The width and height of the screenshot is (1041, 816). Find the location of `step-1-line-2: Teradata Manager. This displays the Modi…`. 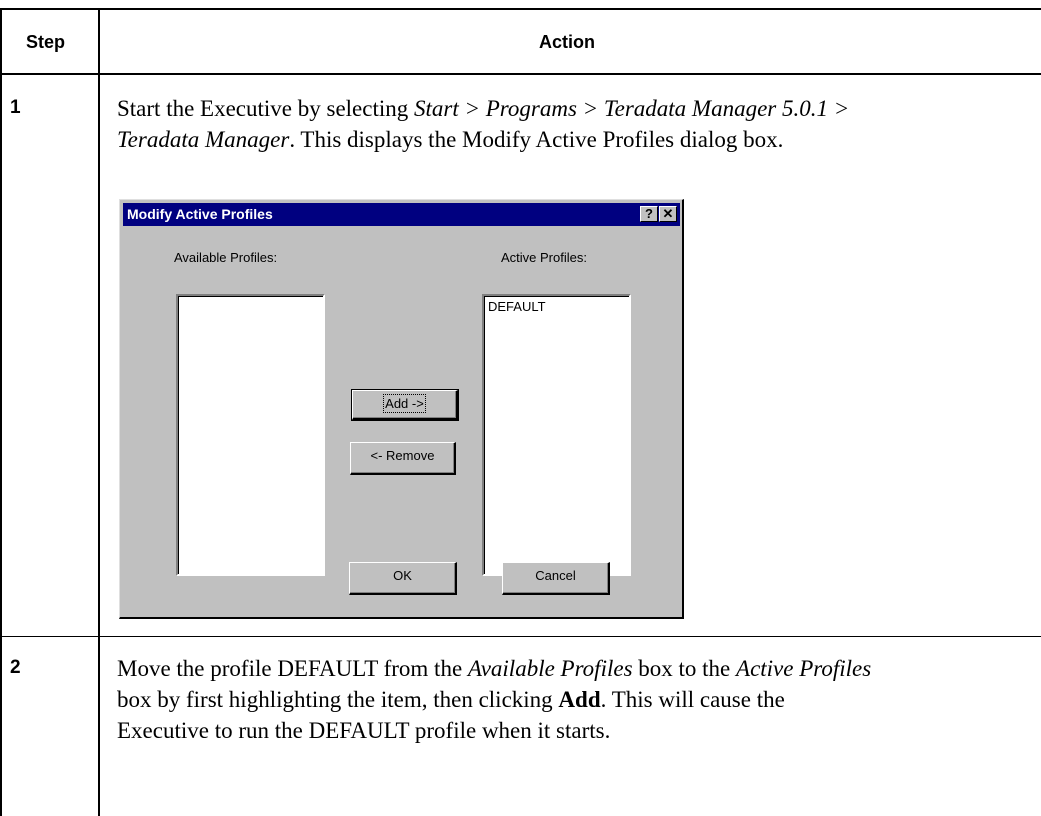

step-1-line-2: Teradata Manager. This displays the Modi… is located at coordinates (450, 139).